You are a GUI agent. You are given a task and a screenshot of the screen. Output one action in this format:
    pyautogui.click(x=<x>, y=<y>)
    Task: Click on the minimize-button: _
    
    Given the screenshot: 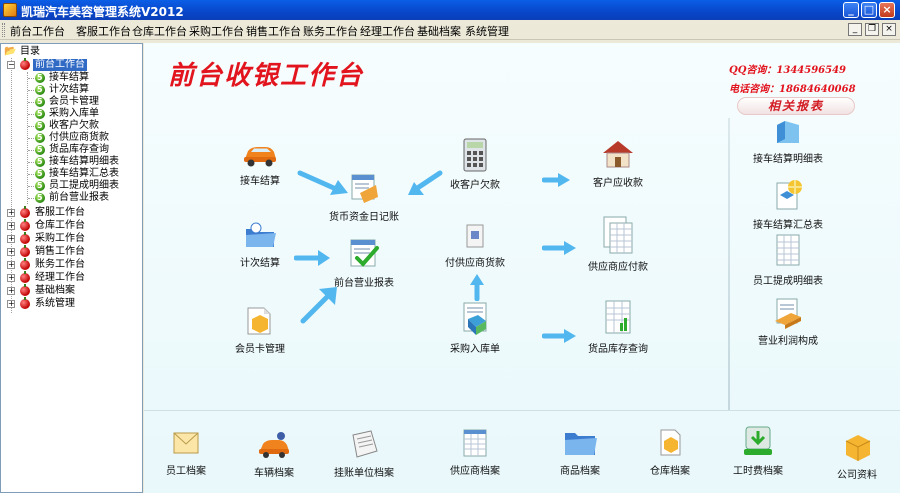 What is the action you would take?
    pyautogui.click(x=851, y=10)
    